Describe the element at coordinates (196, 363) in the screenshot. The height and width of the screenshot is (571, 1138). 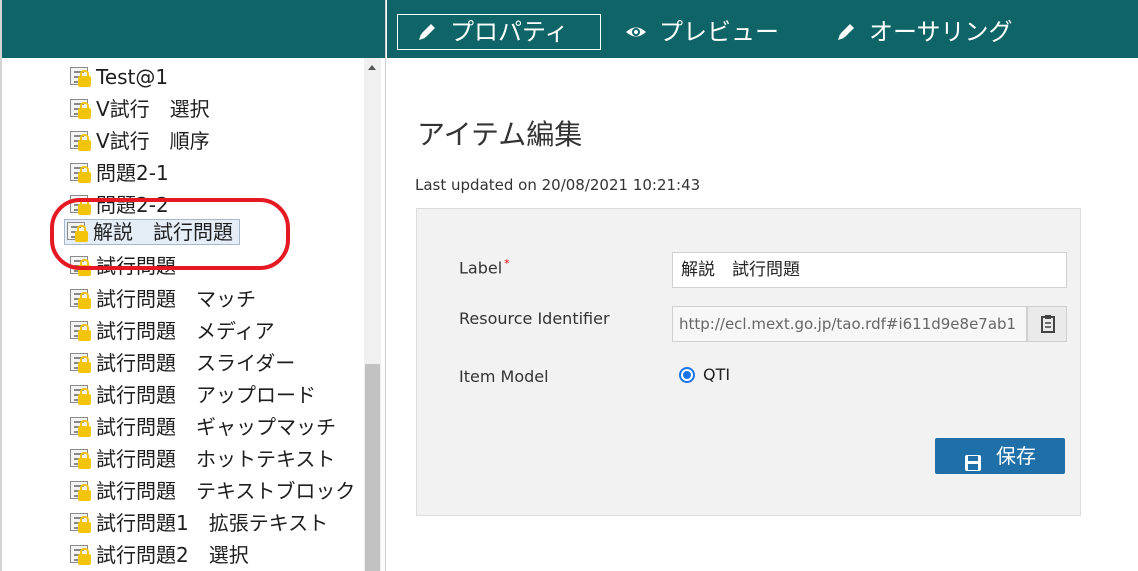
I see `tree-item-label: 試行問題 スライダー` at that location.